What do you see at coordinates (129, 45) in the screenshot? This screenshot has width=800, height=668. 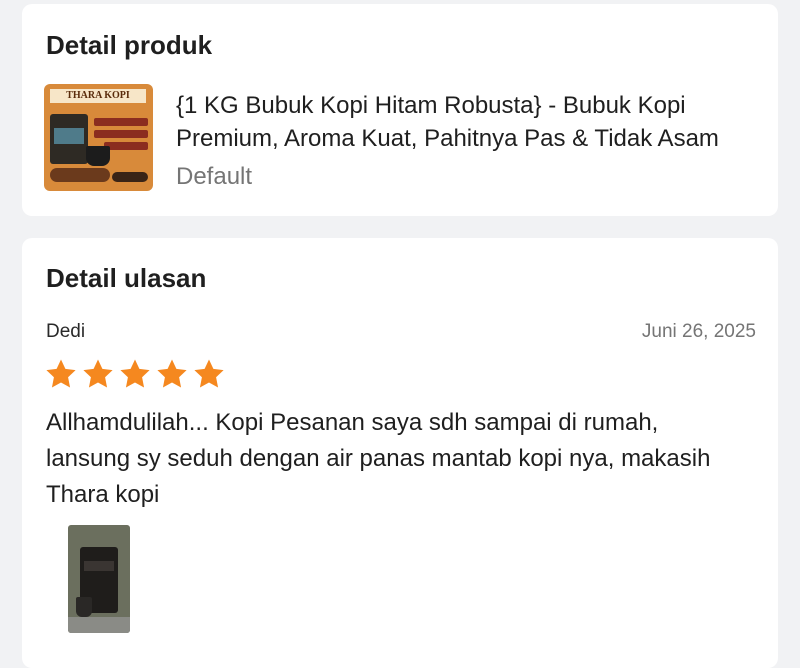 I see `product-section-title: Detail produk` at bounding box center [129, 45].